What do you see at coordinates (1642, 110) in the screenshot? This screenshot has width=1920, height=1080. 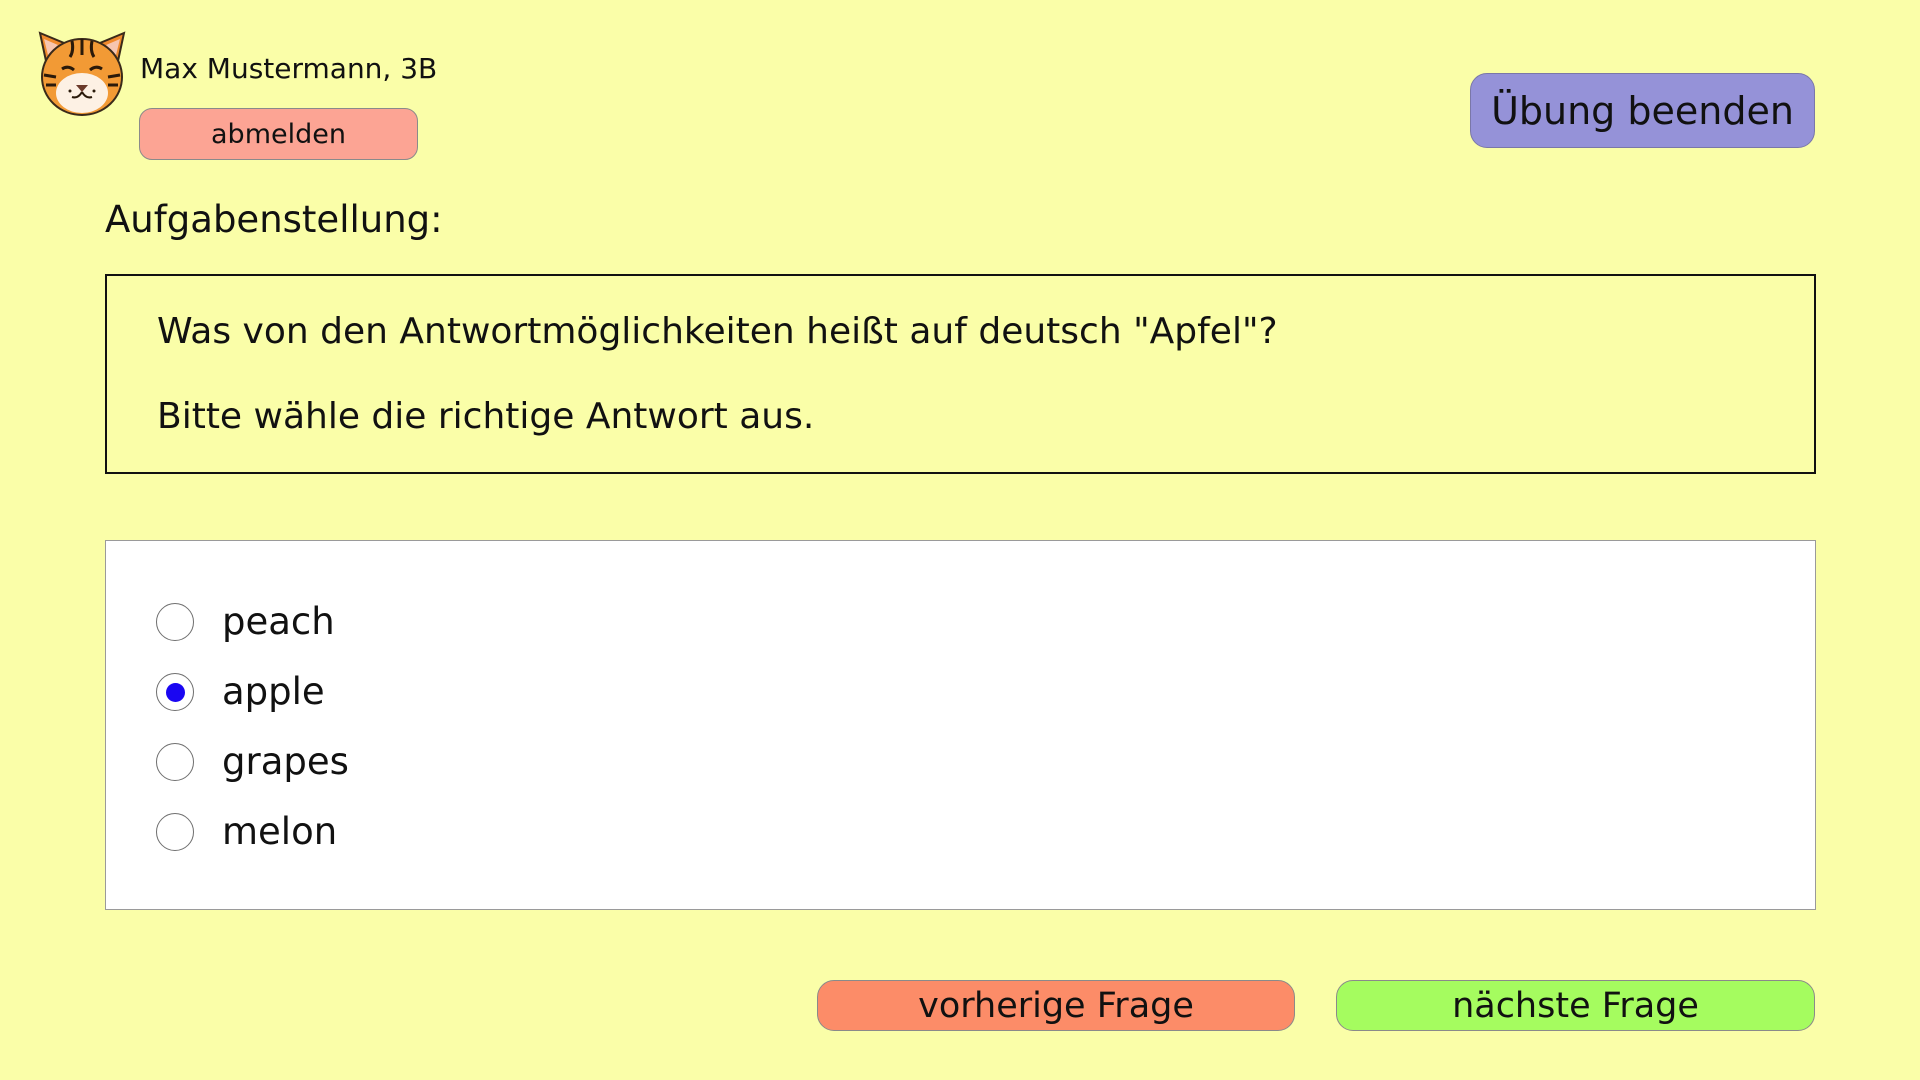 I see `finish-exercise-button: Übung beenden` at bounding box center [1642, 110].